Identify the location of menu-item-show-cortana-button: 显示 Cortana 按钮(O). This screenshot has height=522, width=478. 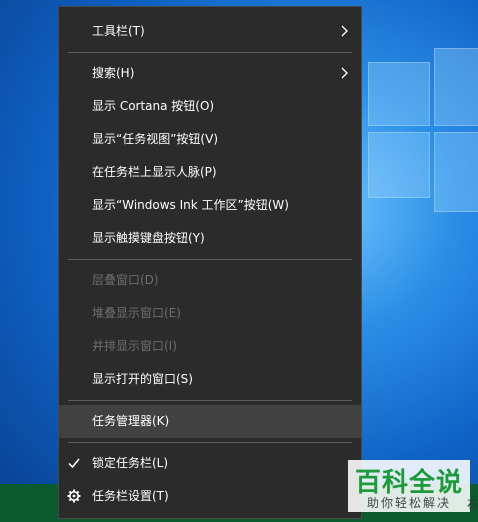
(210, 106).